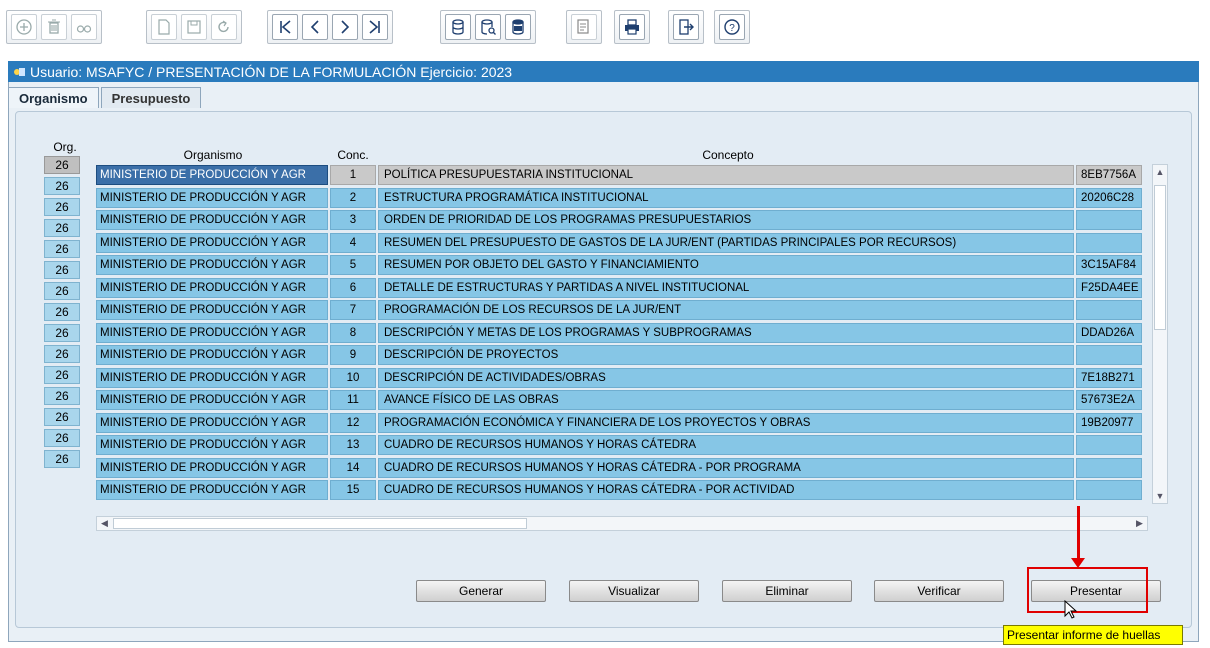 The image size is (1210, 648). What do you see at coordinates (353, 377) in the screenshot?
I see `conc-cell: 10` at bounding box center [353, 377].